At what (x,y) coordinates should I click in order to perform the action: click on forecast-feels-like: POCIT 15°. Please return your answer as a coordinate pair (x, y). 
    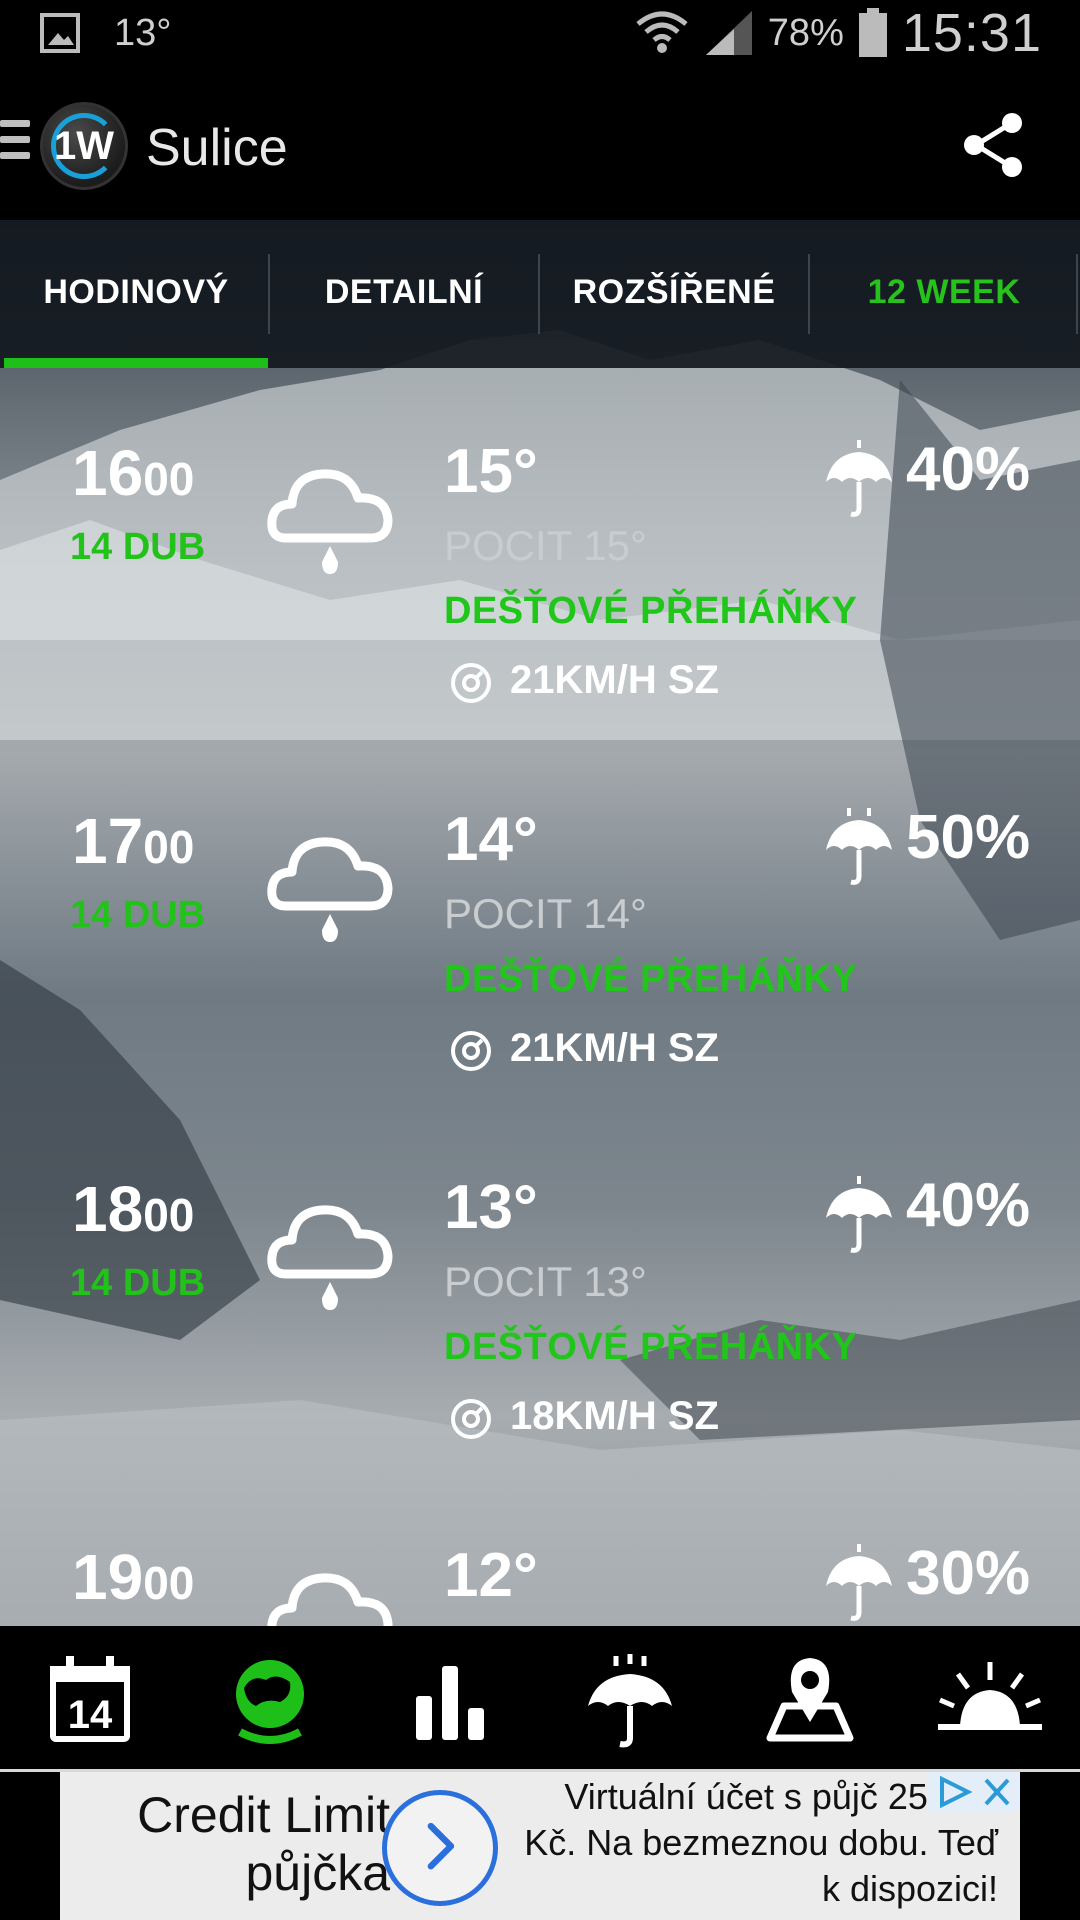
    Looking at the image, I should click on (545, 545).